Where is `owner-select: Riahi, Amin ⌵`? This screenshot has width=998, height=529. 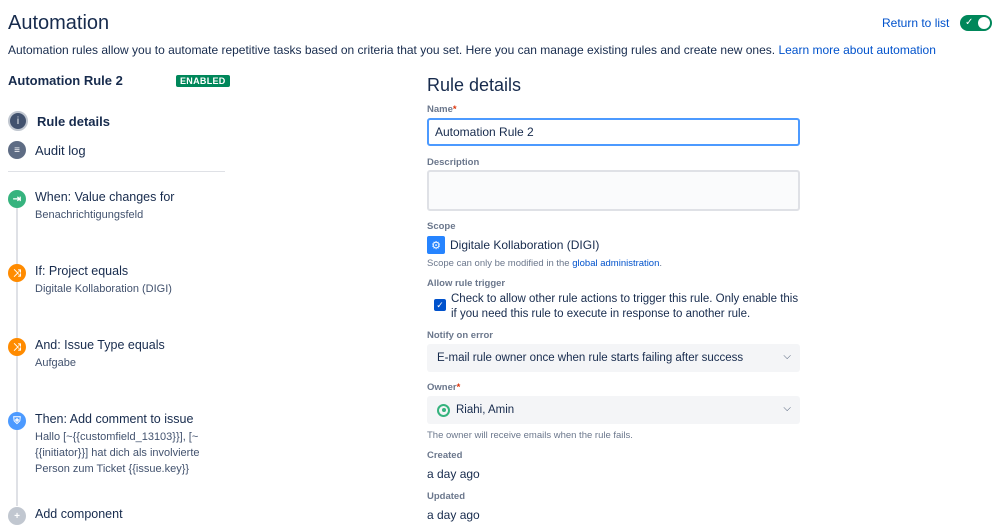 owner-select: Riahi, Amin ⌵ is located at coordinates (613, 410).